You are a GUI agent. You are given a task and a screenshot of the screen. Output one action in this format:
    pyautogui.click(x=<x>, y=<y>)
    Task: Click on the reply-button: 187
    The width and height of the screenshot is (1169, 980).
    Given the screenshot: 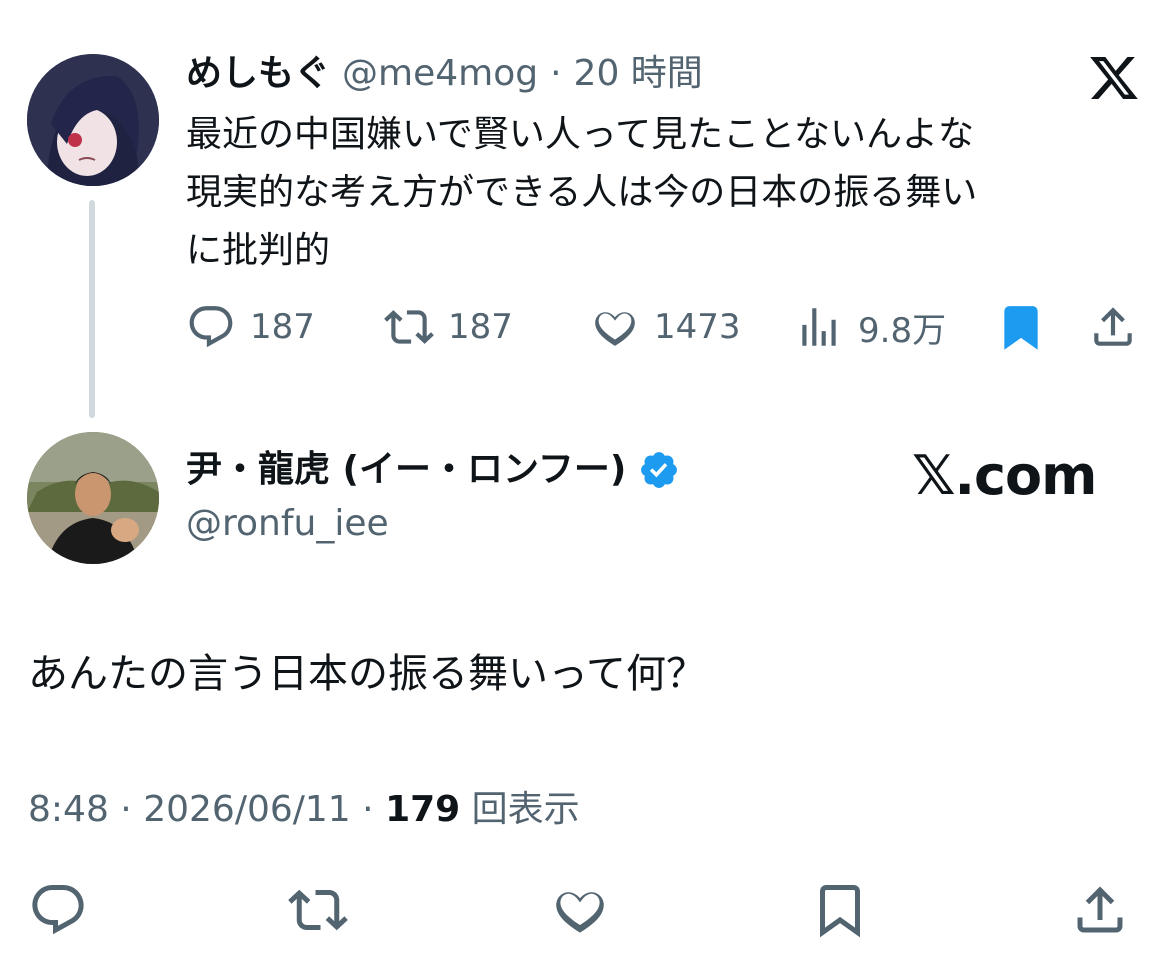 What is the action you would take?
    pyautogui.click(x=250, y=327)
    